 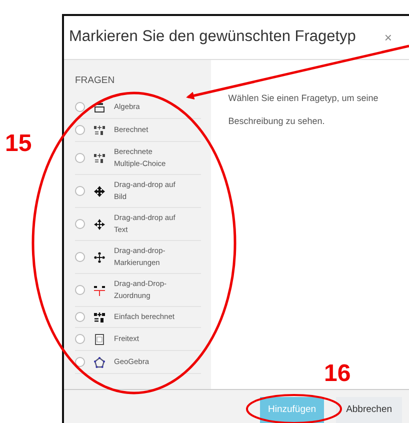 What do you see at coordinates (369, 410) in the screenshot?
I see `cancel-button: Abbrechen` at bounding box center [369, 410].